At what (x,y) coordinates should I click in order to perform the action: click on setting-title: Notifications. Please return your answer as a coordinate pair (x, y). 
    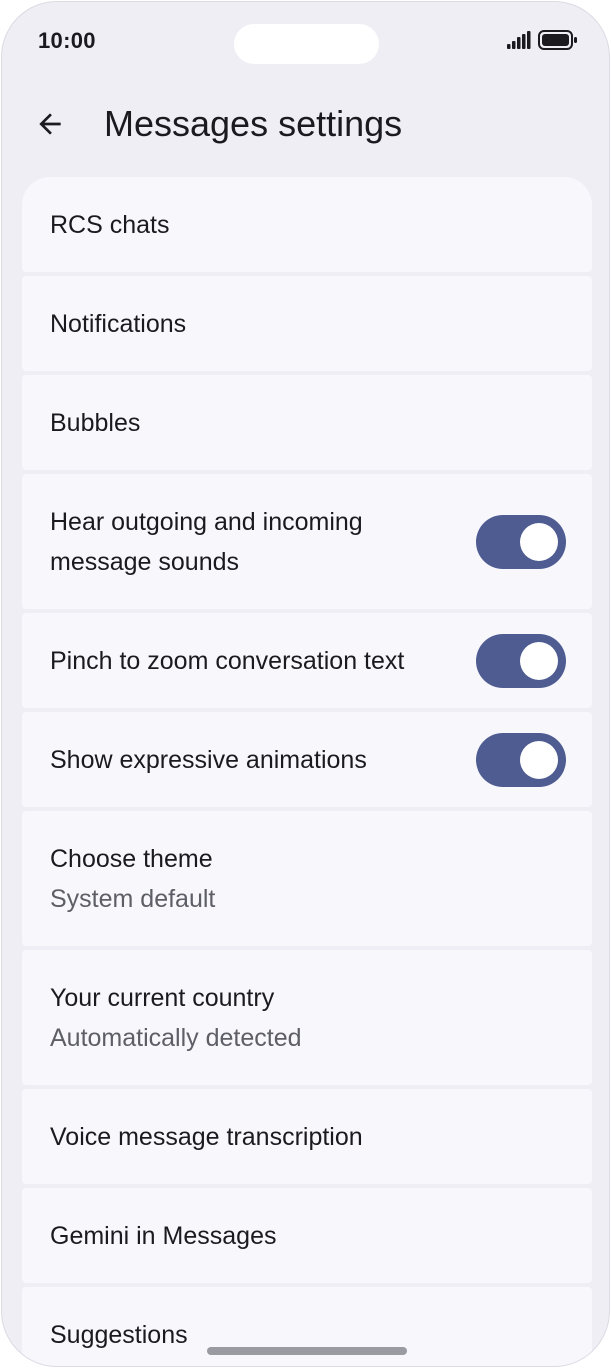
    Looking at the image, I should click on (118, 323).